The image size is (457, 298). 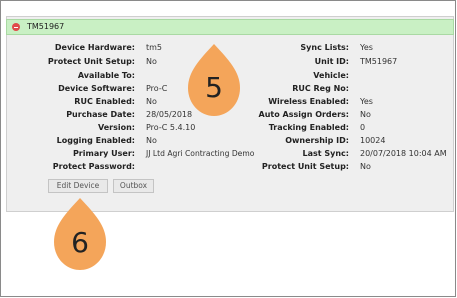 I want to click on field-label: Vehicle:, so click(x=331, y=75).